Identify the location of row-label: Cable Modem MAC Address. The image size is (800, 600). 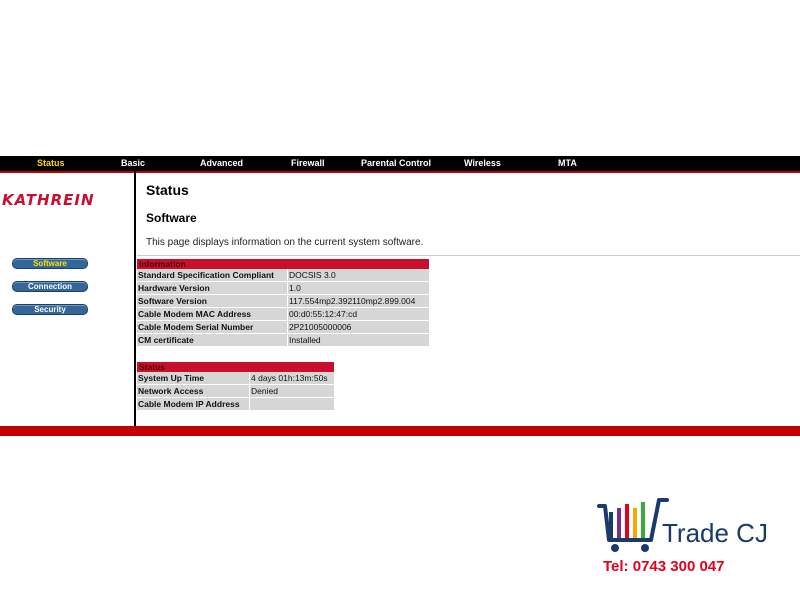
(212, 314).